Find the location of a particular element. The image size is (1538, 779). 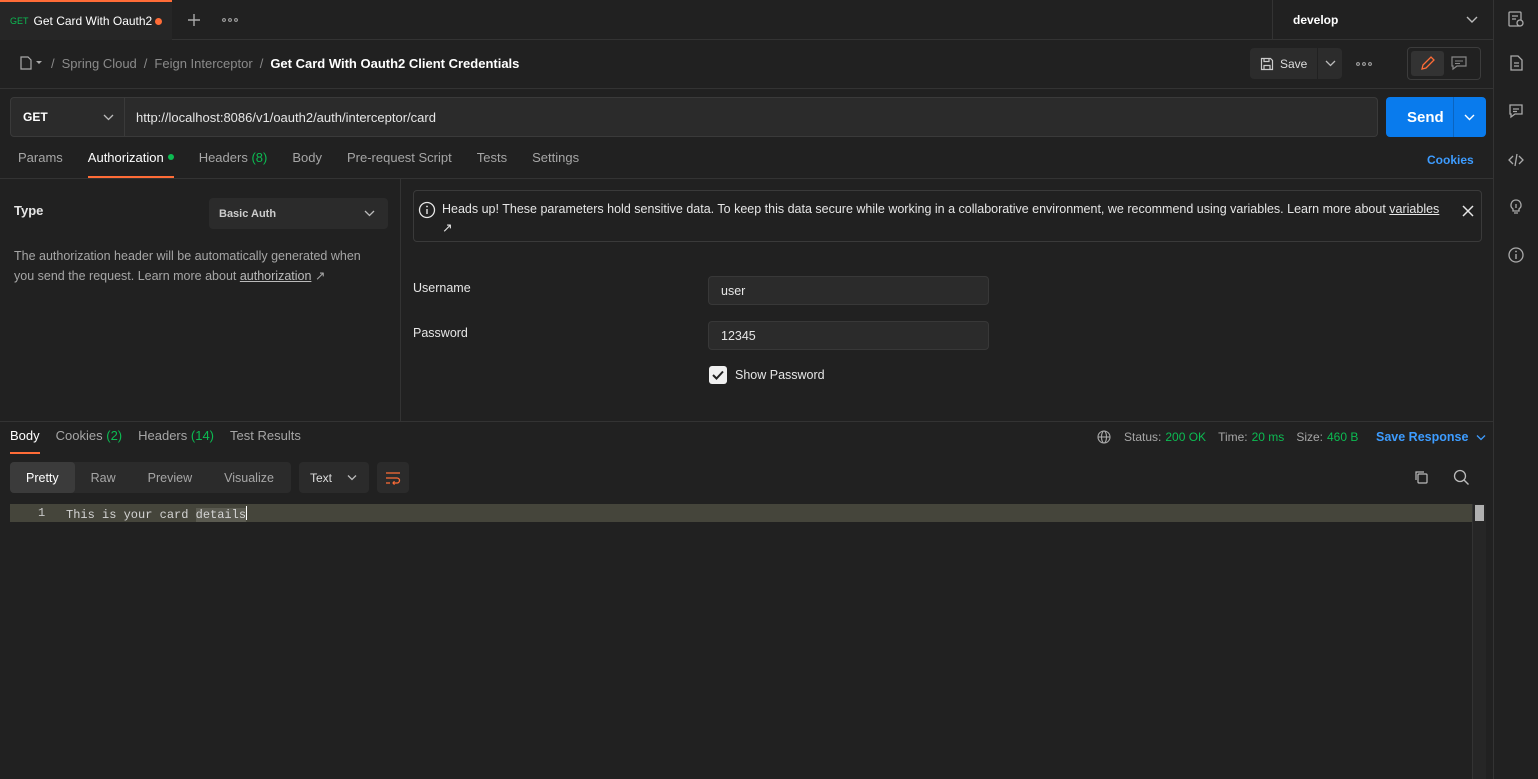

request-tab-method: GET is located at coordinates (19, 21).